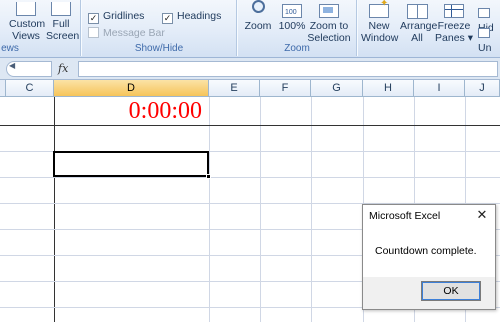 The image size is (500, 322). Describe the element at coordinates (489, 40) in the screenshot. I see `unhide-button: Un` at that location.